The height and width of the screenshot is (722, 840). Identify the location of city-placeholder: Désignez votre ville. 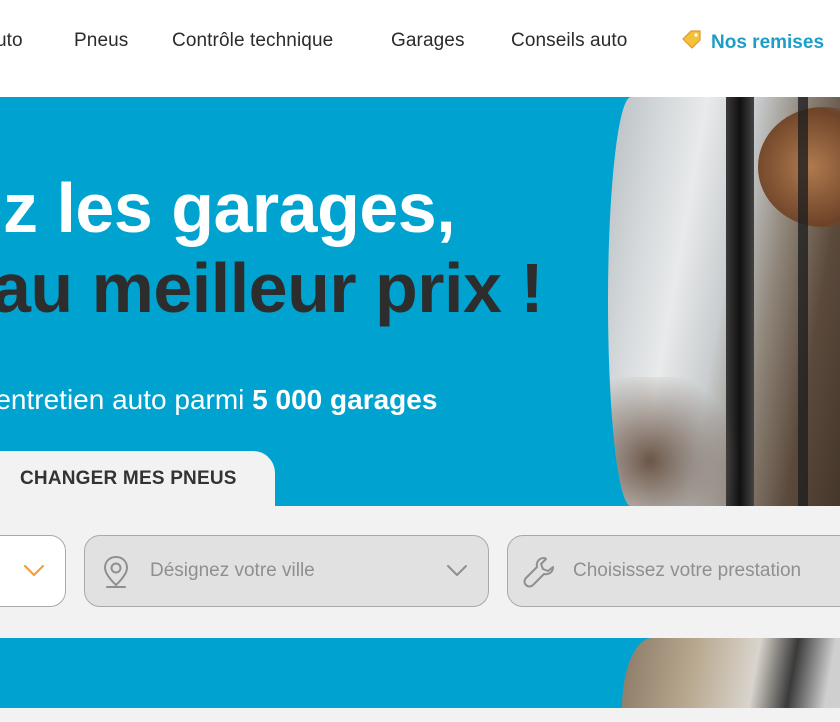
(232, 570).